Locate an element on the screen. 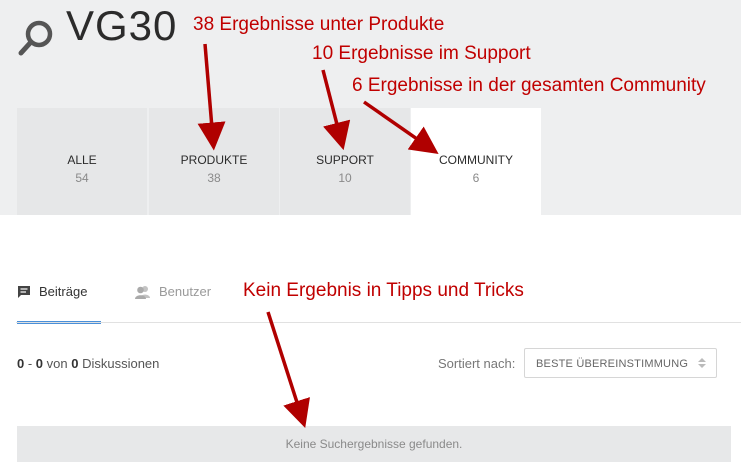 The height and width of the screenshot is (472, 741). annotation-tips: Kein Ergebnis in Tipps und Tricks is located at coordinates (383, 290).